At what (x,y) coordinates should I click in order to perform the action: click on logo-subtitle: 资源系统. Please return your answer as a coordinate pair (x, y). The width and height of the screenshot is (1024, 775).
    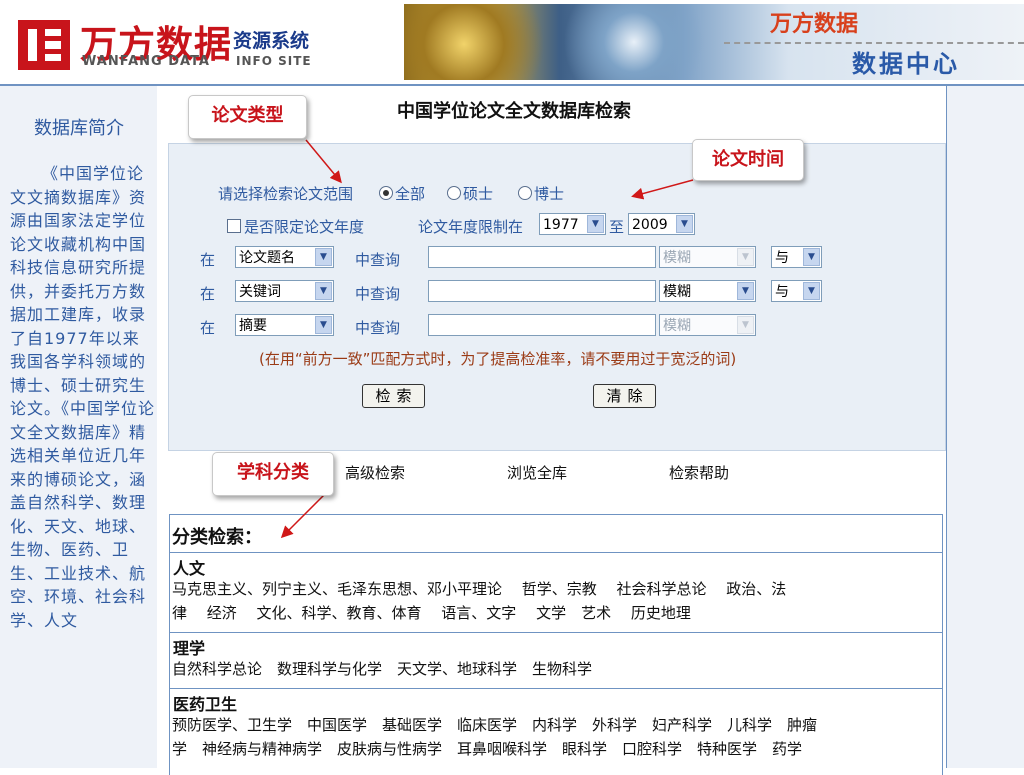
    Looking at the image, I should click on (271, 41).